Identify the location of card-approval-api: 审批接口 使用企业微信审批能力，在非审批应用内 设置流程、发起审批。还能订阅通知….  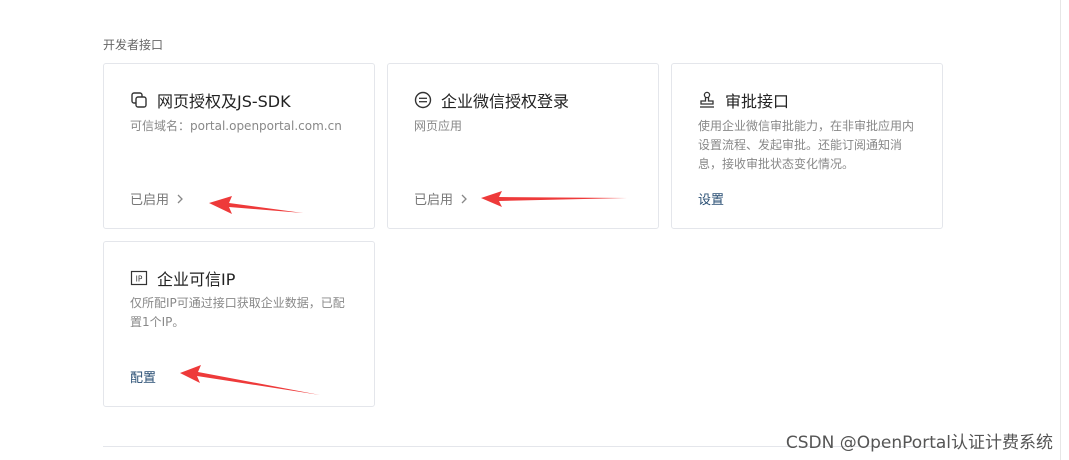
(807, 146).